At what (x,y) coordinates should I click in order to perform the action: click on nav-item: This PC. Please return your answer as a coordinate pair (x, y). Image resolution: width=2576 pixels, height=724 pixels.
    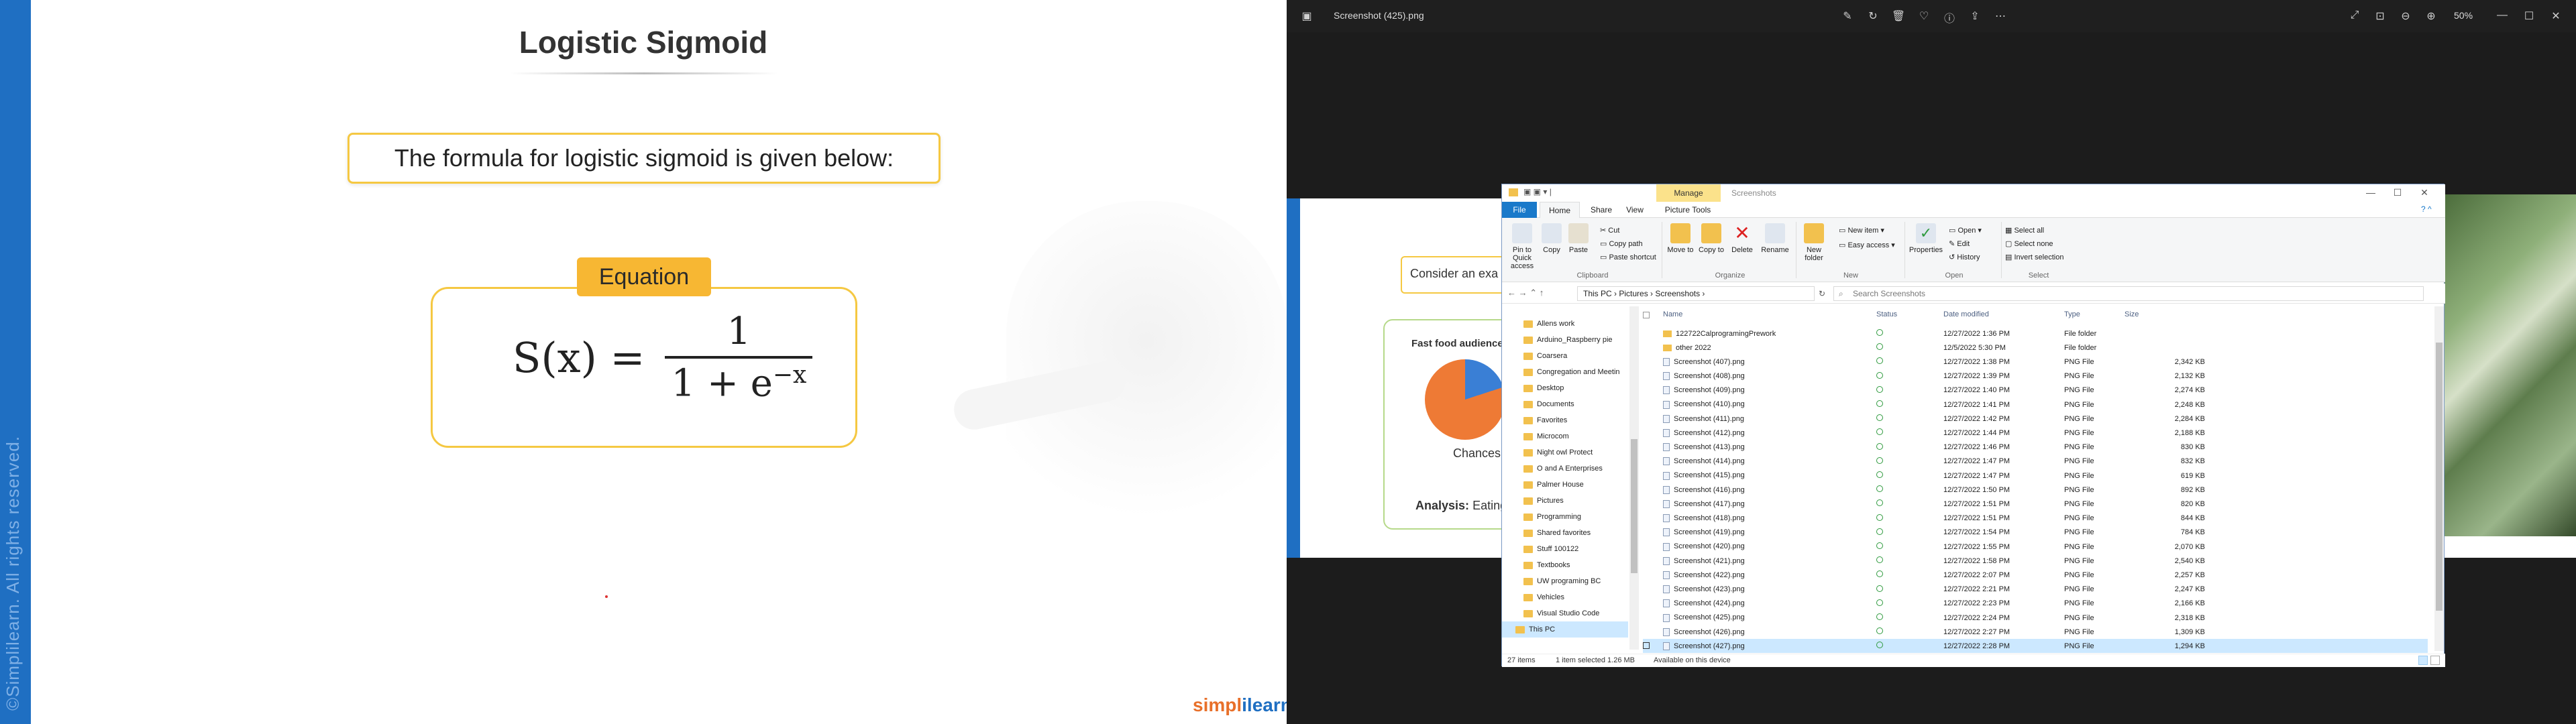
    Looking at the image, I should click on (1565, 629).